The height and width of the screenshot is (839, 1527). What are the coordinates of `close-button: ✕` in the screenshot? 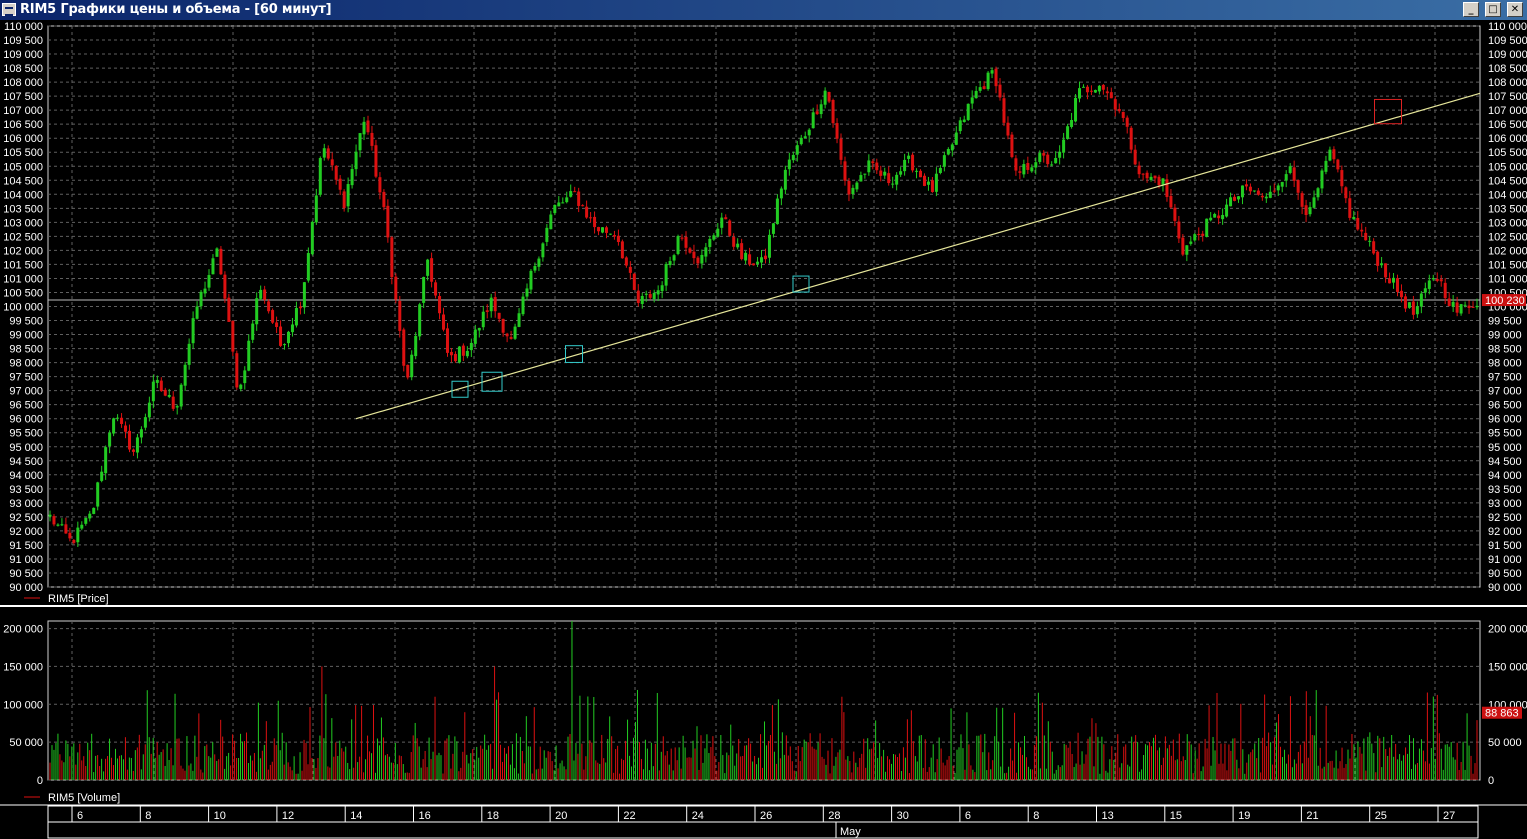 It's located at (1515, 9).